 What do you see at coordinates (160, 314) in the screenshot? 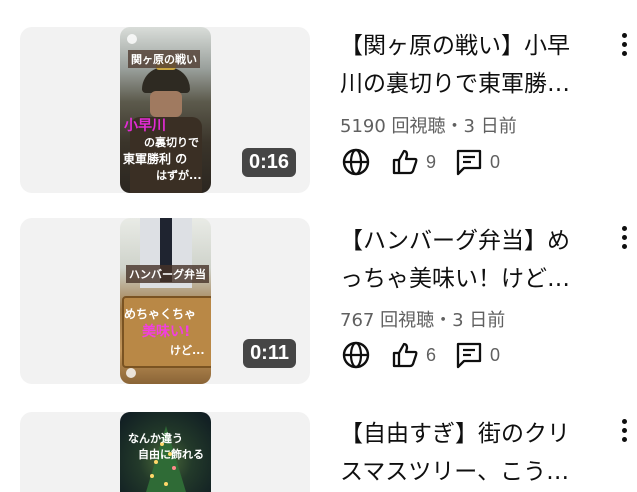
I see `overlay-caption: めちゃくちゃ` at bounding box center [160, 314].